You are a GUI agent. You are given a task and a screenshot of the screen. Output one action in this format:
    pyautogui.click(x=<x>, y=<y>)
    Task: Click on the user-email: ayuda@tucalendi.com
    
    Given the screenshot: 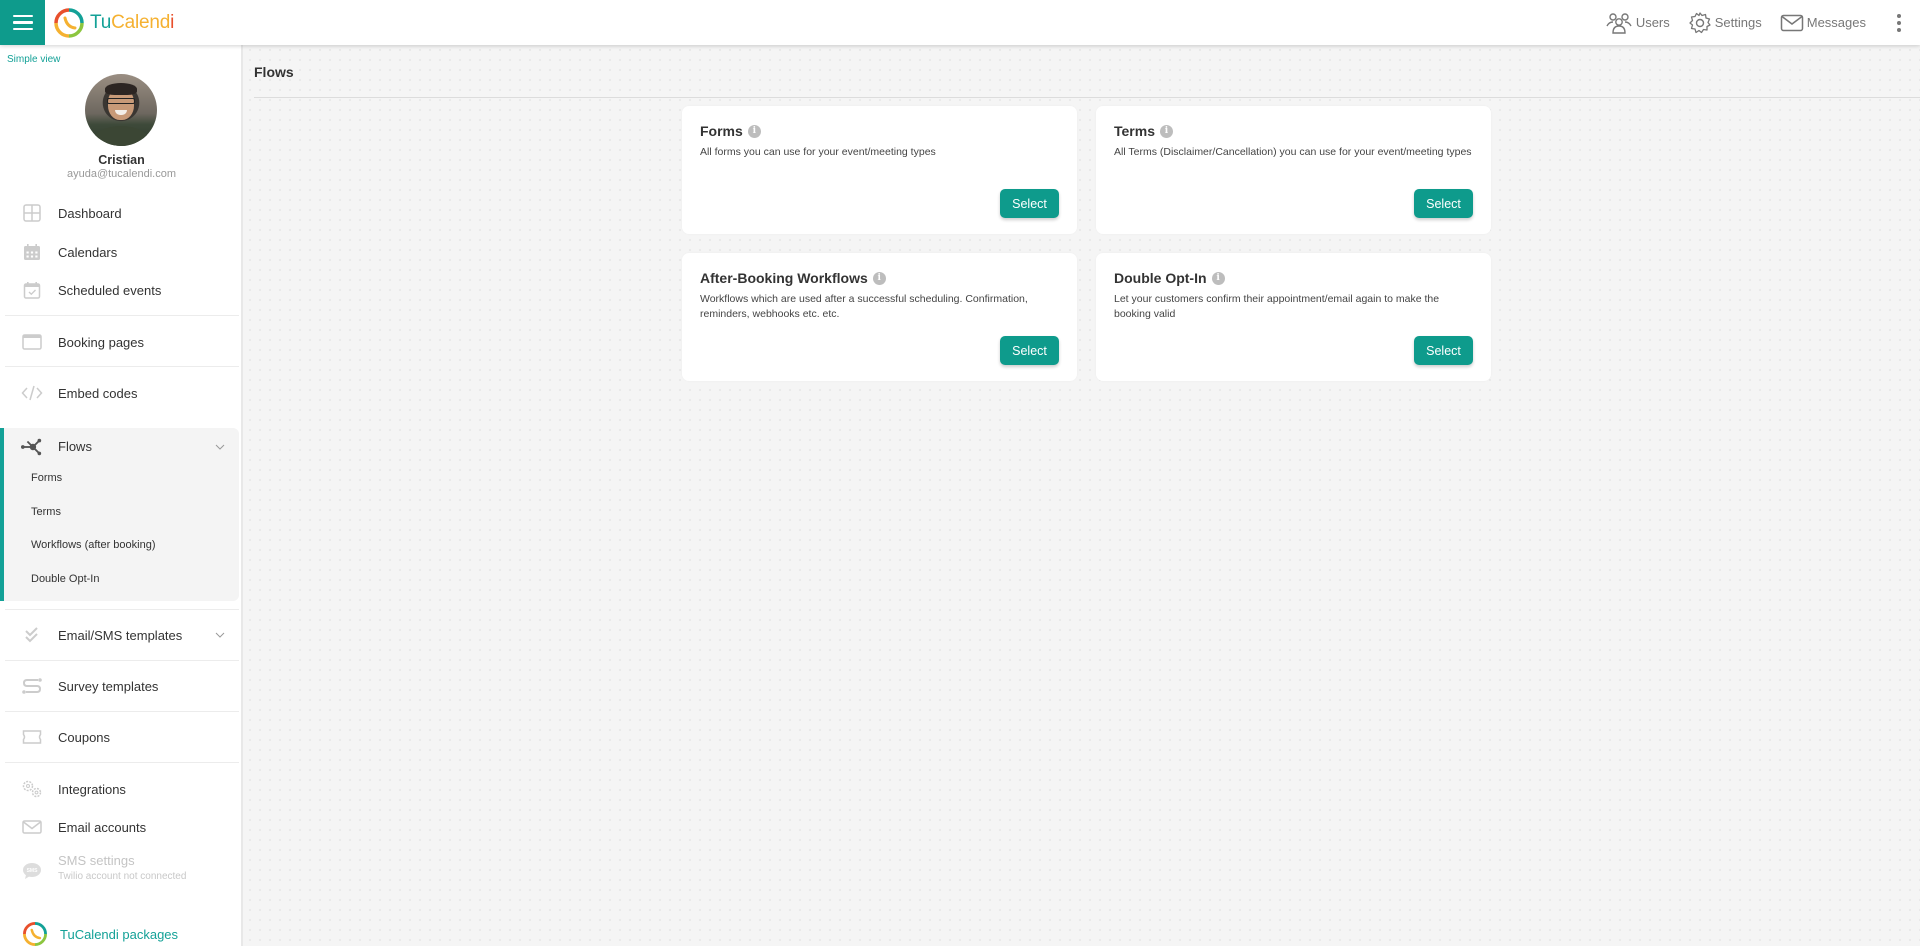 What is the action you would take?
    pyautogui.click(x=121, y=174)
    